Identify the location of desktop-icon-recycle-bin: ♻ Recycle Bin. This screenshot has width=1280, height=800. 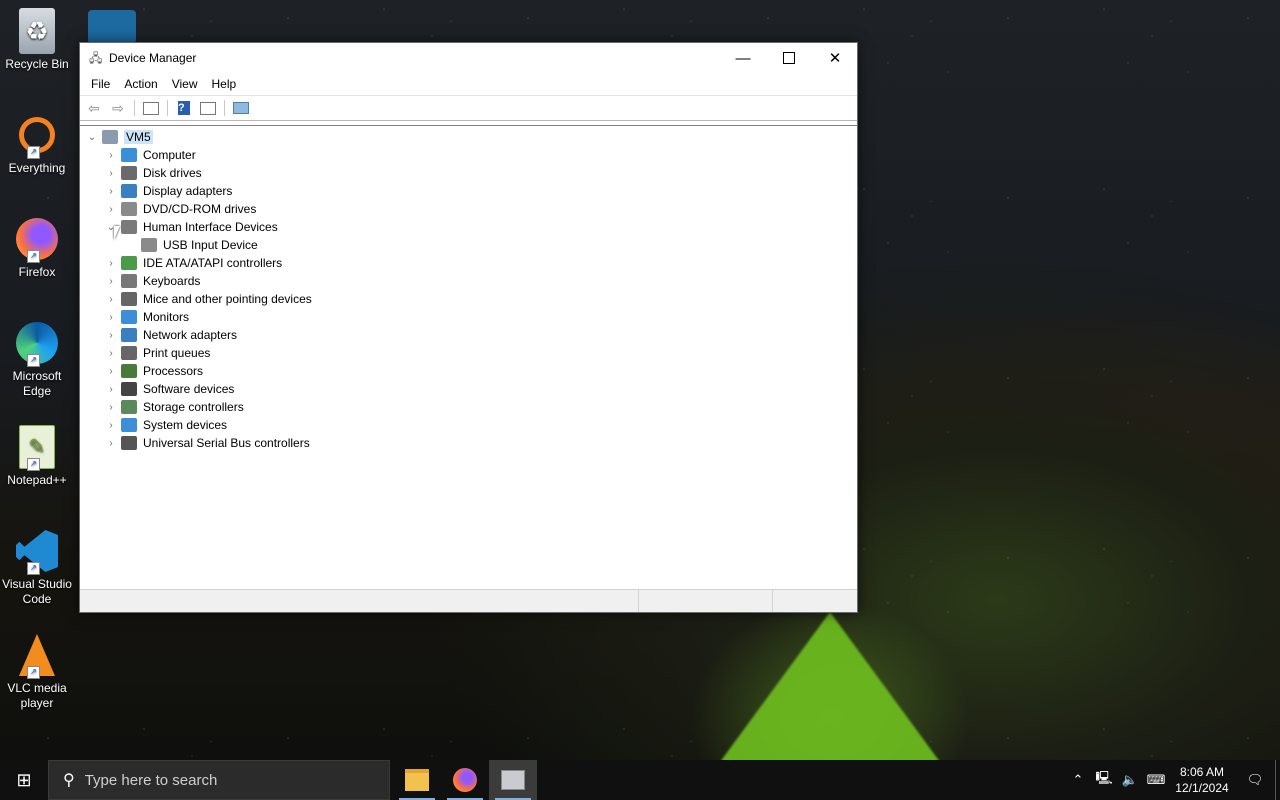
(37, 40).